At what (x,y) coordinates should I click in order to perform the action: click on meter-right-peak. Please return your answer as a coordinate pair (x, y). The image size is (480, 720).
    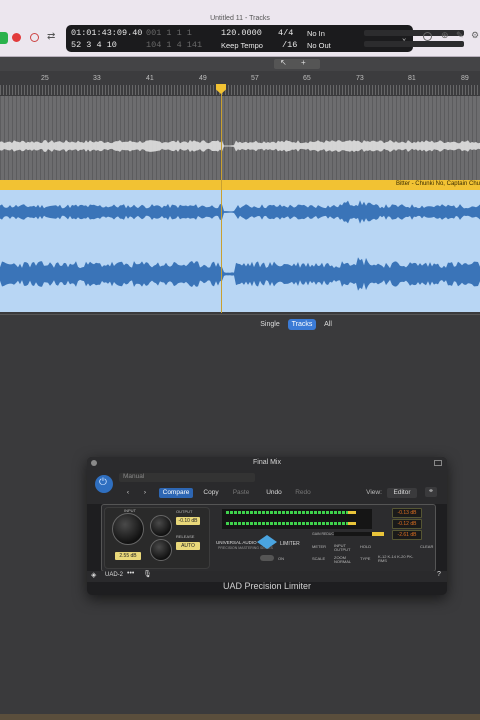
    Looking at the image, I should click on (352, 523).